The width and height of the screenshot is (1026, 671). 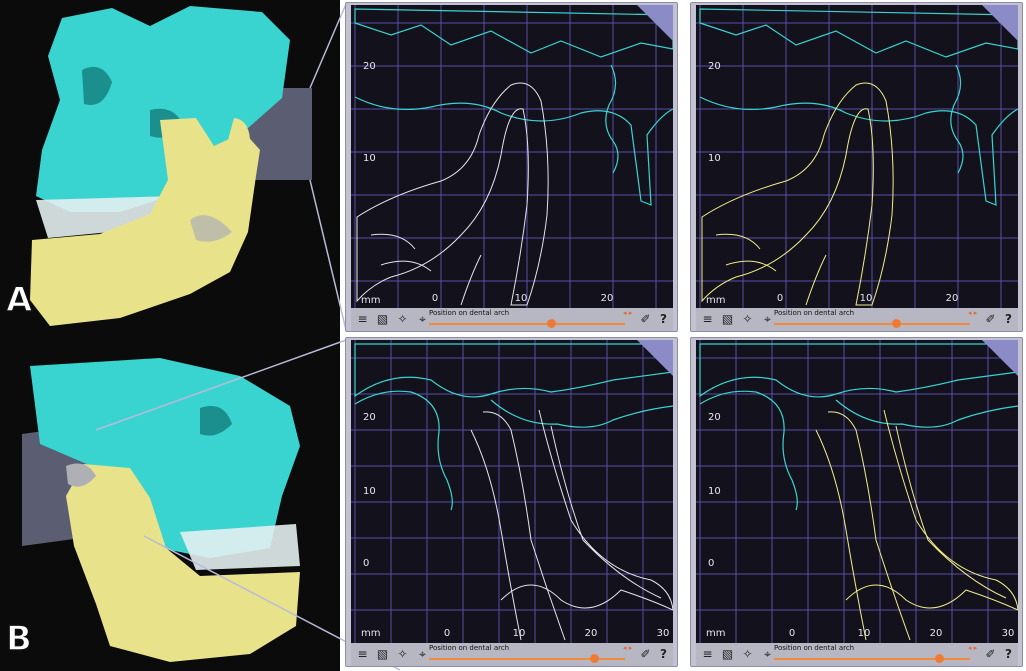 What do you see at coordinates (663, 633) in the screenshot?
I see `x-tick-label: 30` at bounding box center [663, 633].